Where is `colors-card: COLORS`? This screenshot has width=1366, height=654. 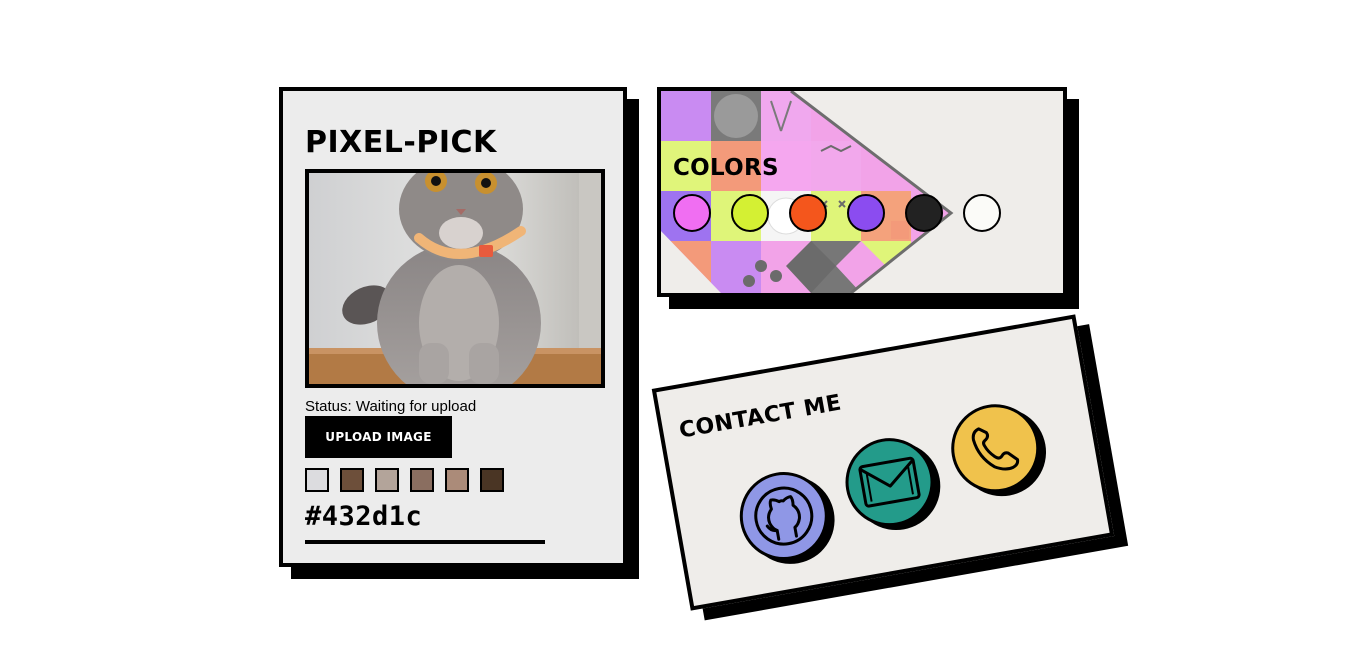 colors-card: COLORS is located at coordinates (862, 192).